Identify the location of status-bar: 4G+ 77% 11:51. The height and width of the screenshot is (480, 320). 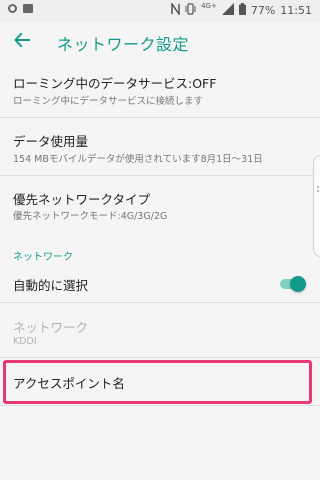
(160, 11).